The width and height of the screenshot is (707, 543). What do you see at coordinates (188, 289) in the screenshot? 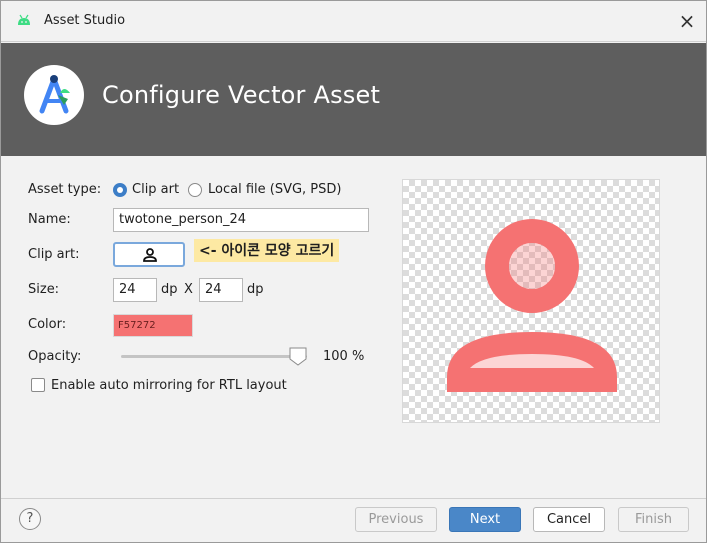
I see `size-separator: X` at bounding box center [188, 289].